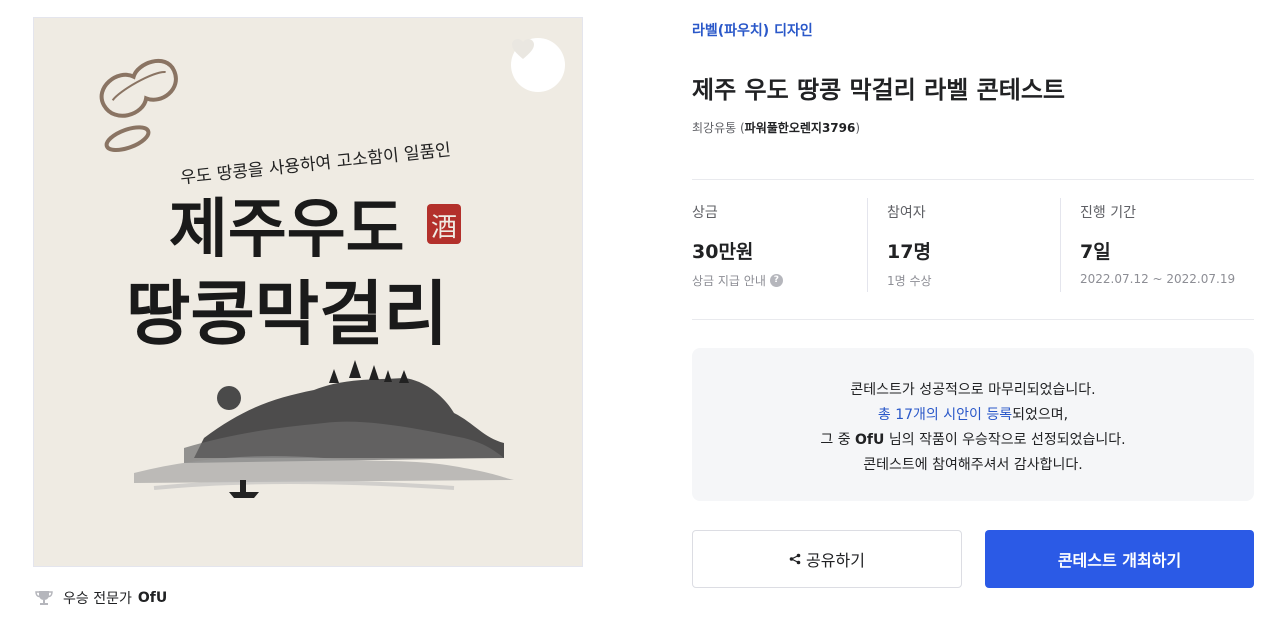 The width and height of the screenshot is (1280, 632). What do you see at coordinates (315, 164) in the screenshot?
I see `artwork-subtitle: 우도 땅콩을 사용하여 고소함이 일품인` at bounding box center [315, 164].